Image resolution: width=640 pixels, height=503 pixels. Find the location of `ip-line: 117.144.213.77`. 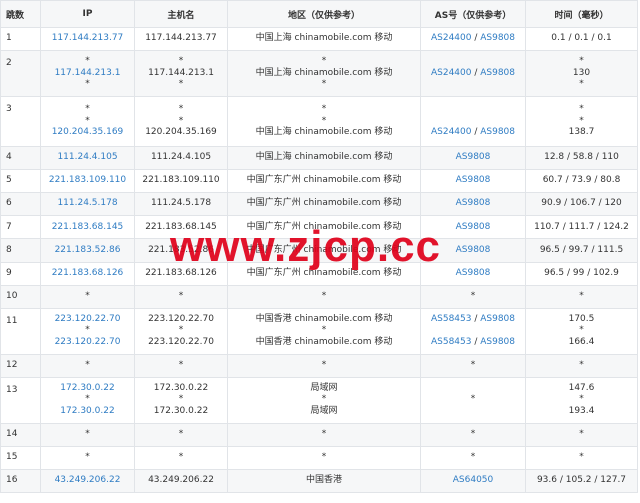

ip-line: 117.144.213.77 is located at coordinates (87, 39).